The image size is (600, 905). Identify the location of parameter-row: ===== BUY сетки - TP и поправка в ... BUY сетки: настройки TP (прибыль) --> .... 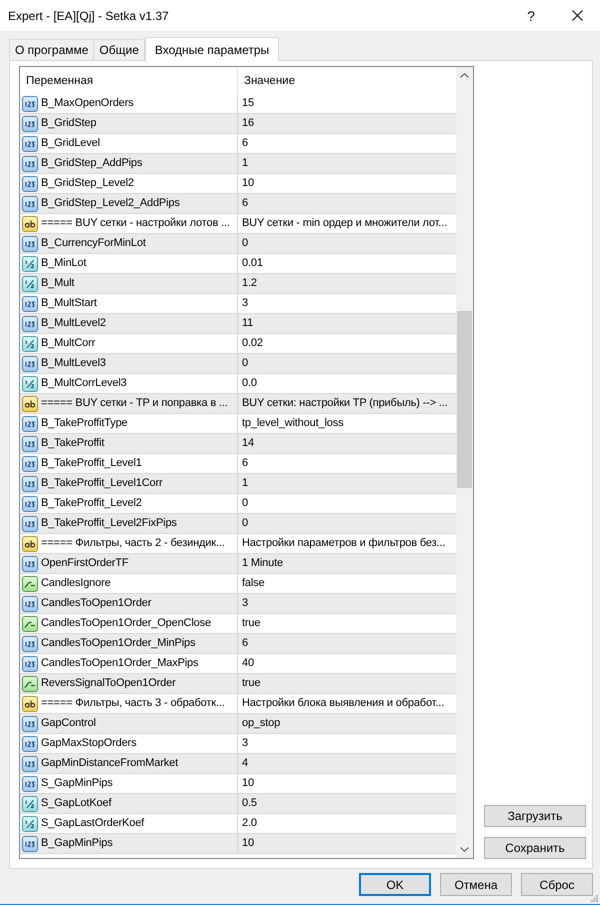
(238, 404).